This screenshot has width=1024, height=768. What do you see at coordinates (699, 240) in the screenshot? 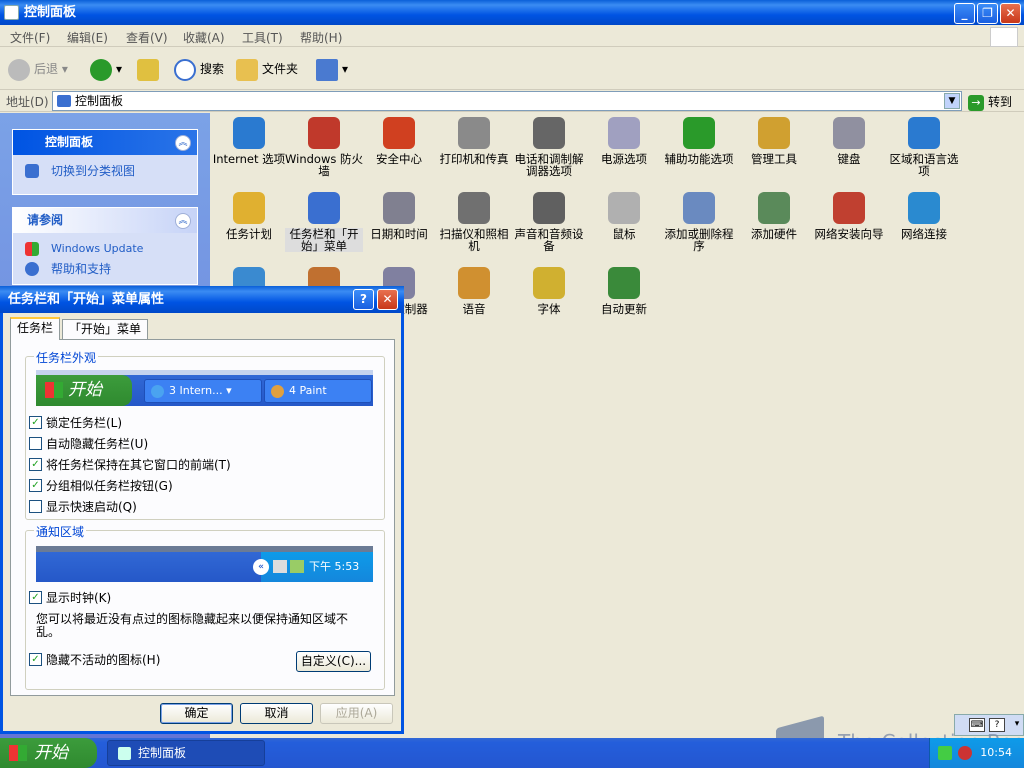
I see `control-panel-item-label: 添加或删除程序` at bounding box center [699, 240].